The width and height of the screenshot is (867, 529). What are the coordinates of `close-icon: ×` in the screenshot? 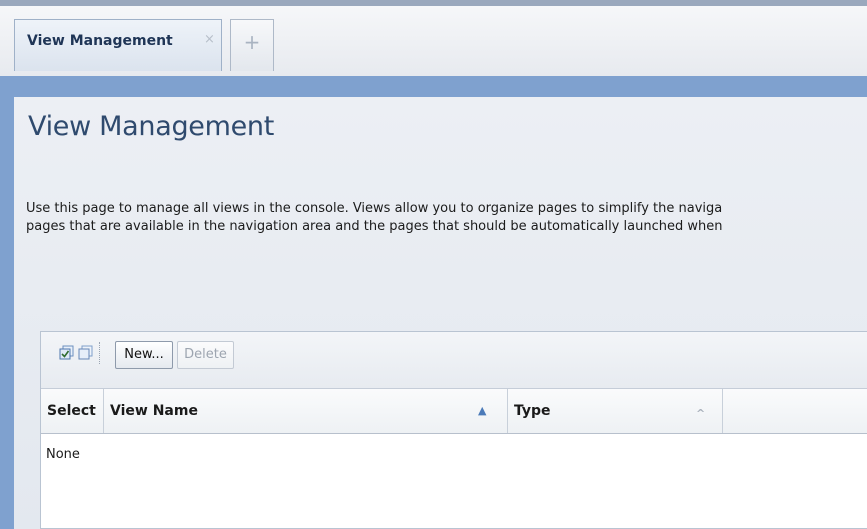 It's located at (209, 39).